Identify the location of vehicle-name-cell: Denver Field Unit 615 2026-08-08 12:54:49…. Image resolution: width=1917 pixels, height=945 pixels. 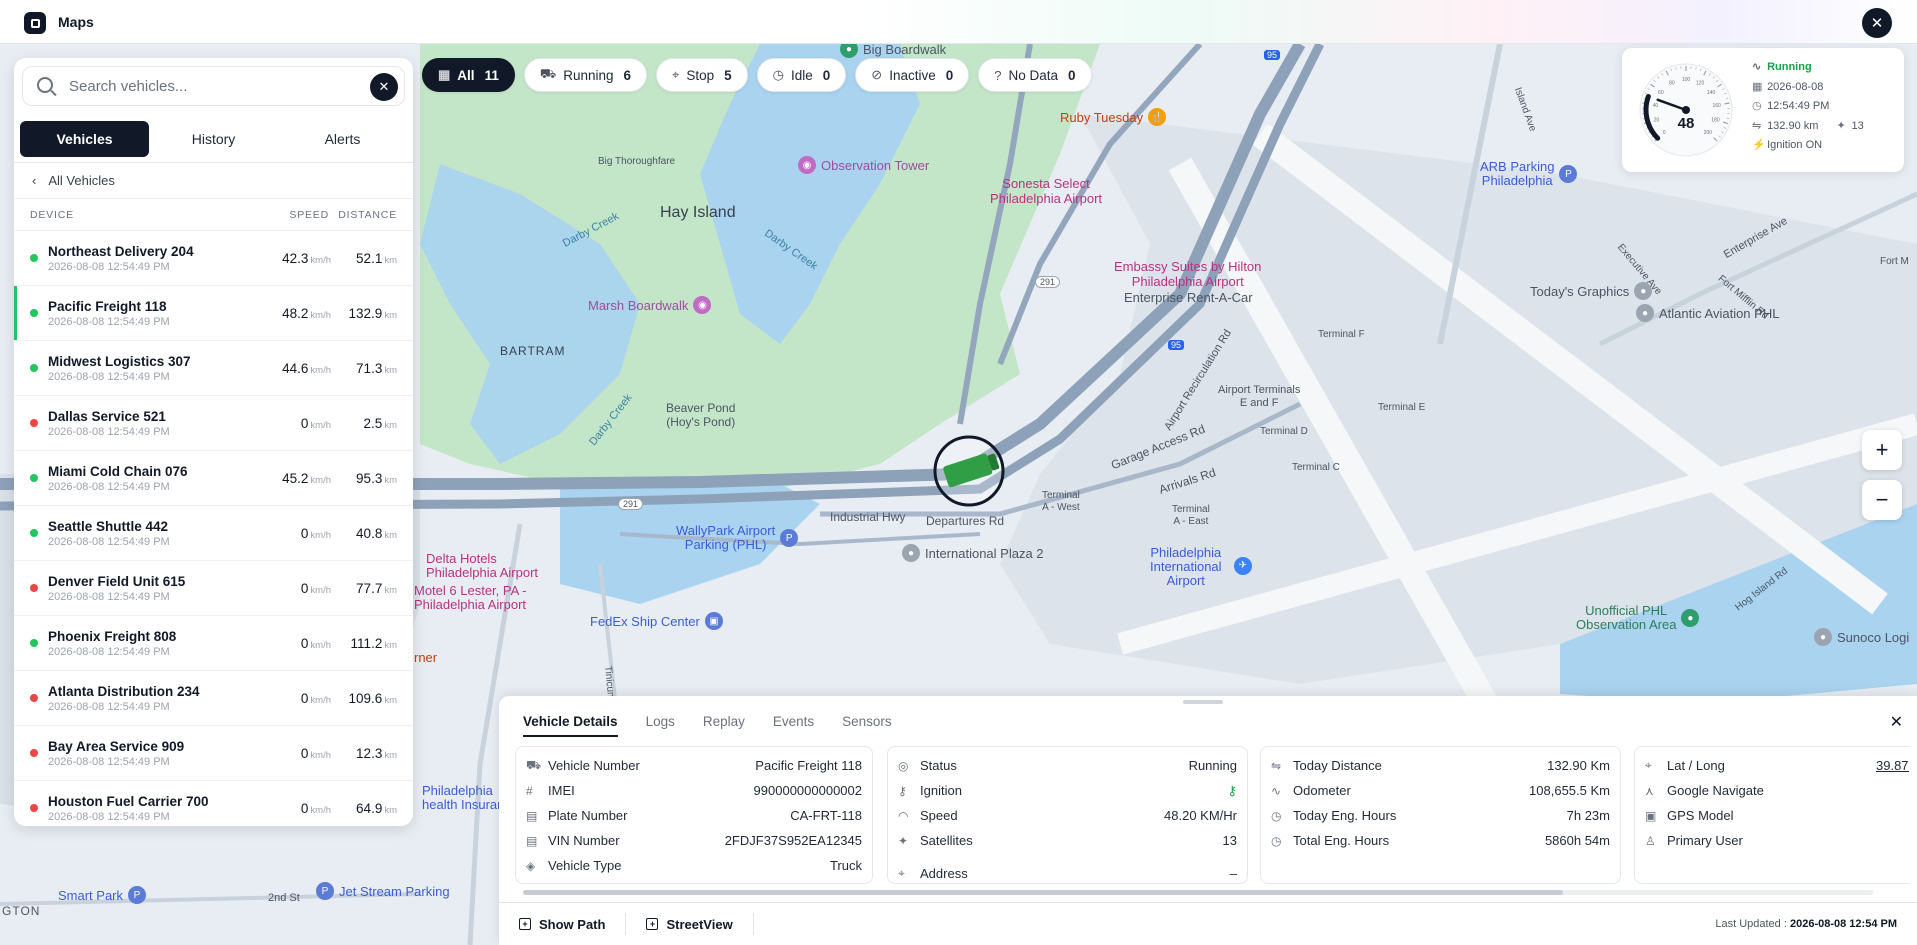
(154, 588).